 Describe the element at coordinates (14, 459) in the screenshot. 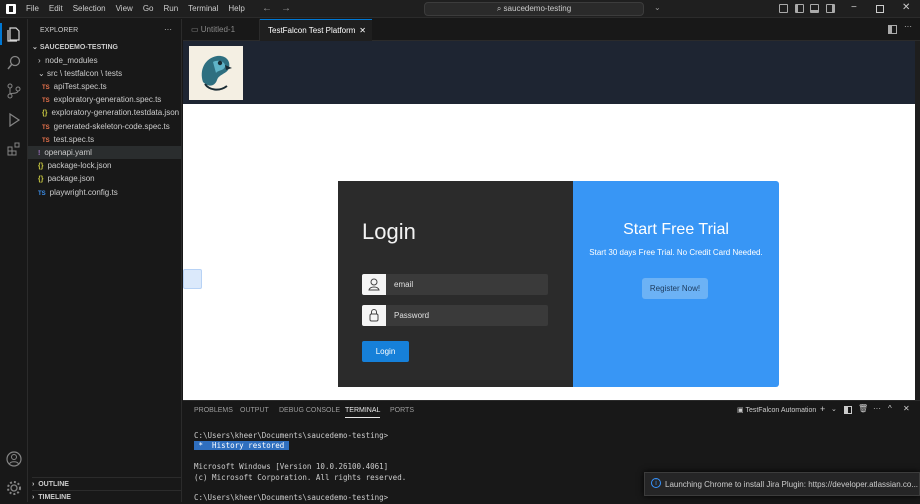

I see `account-icon` at that location.